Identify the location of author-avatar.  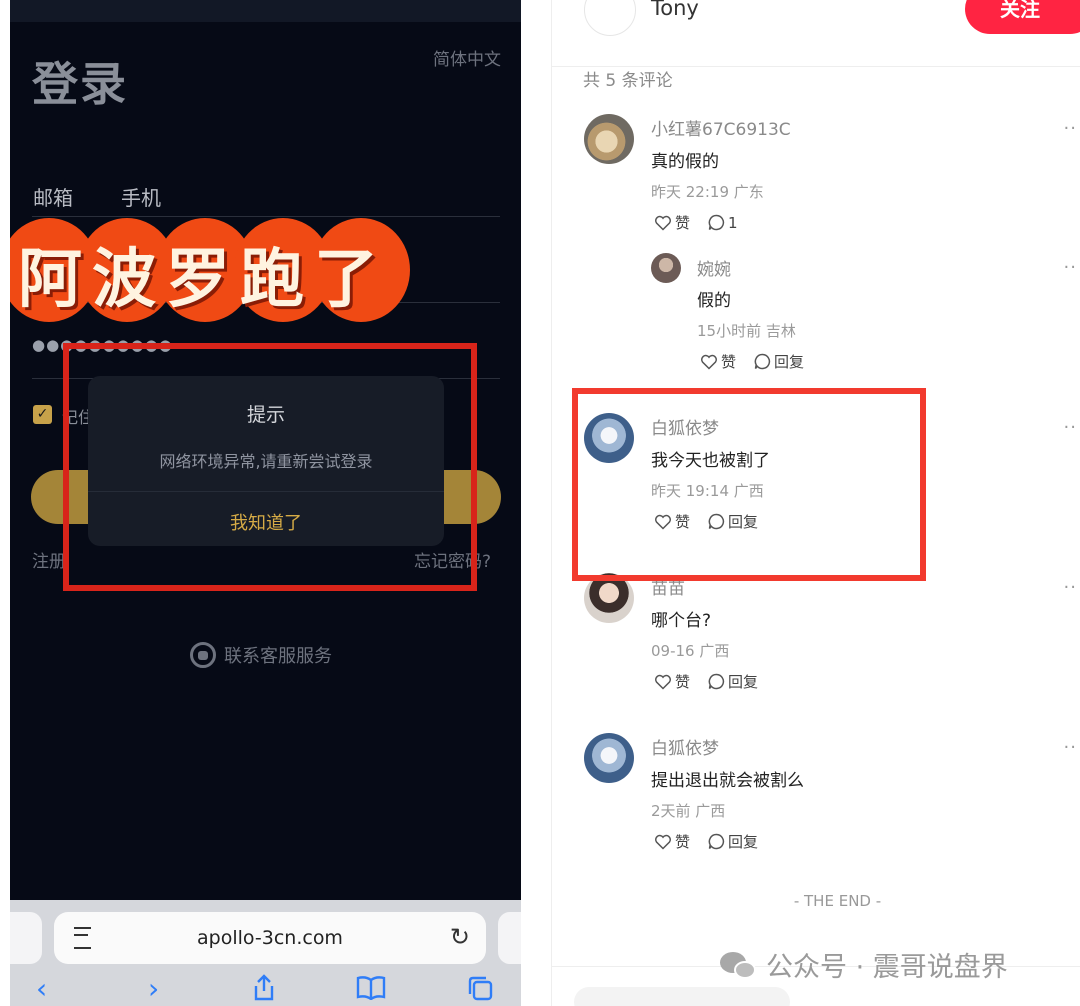
(610, 18).